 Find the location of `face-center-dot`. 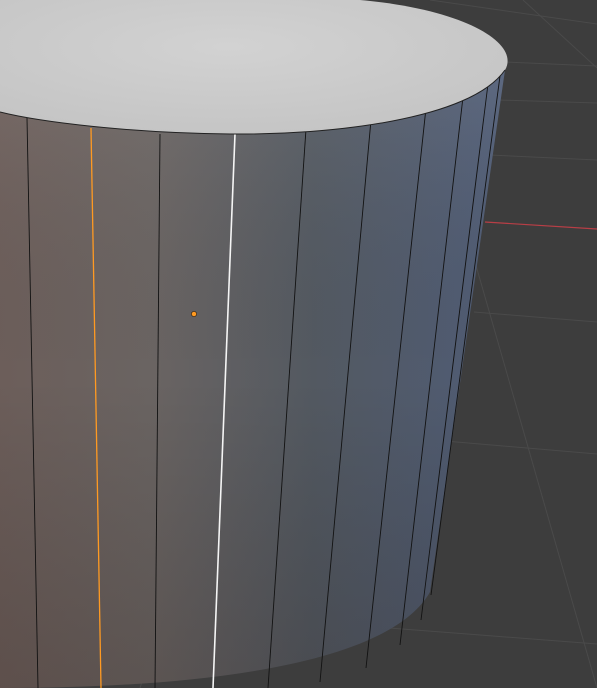

face-center-dot is located at coordinates (194, 314).